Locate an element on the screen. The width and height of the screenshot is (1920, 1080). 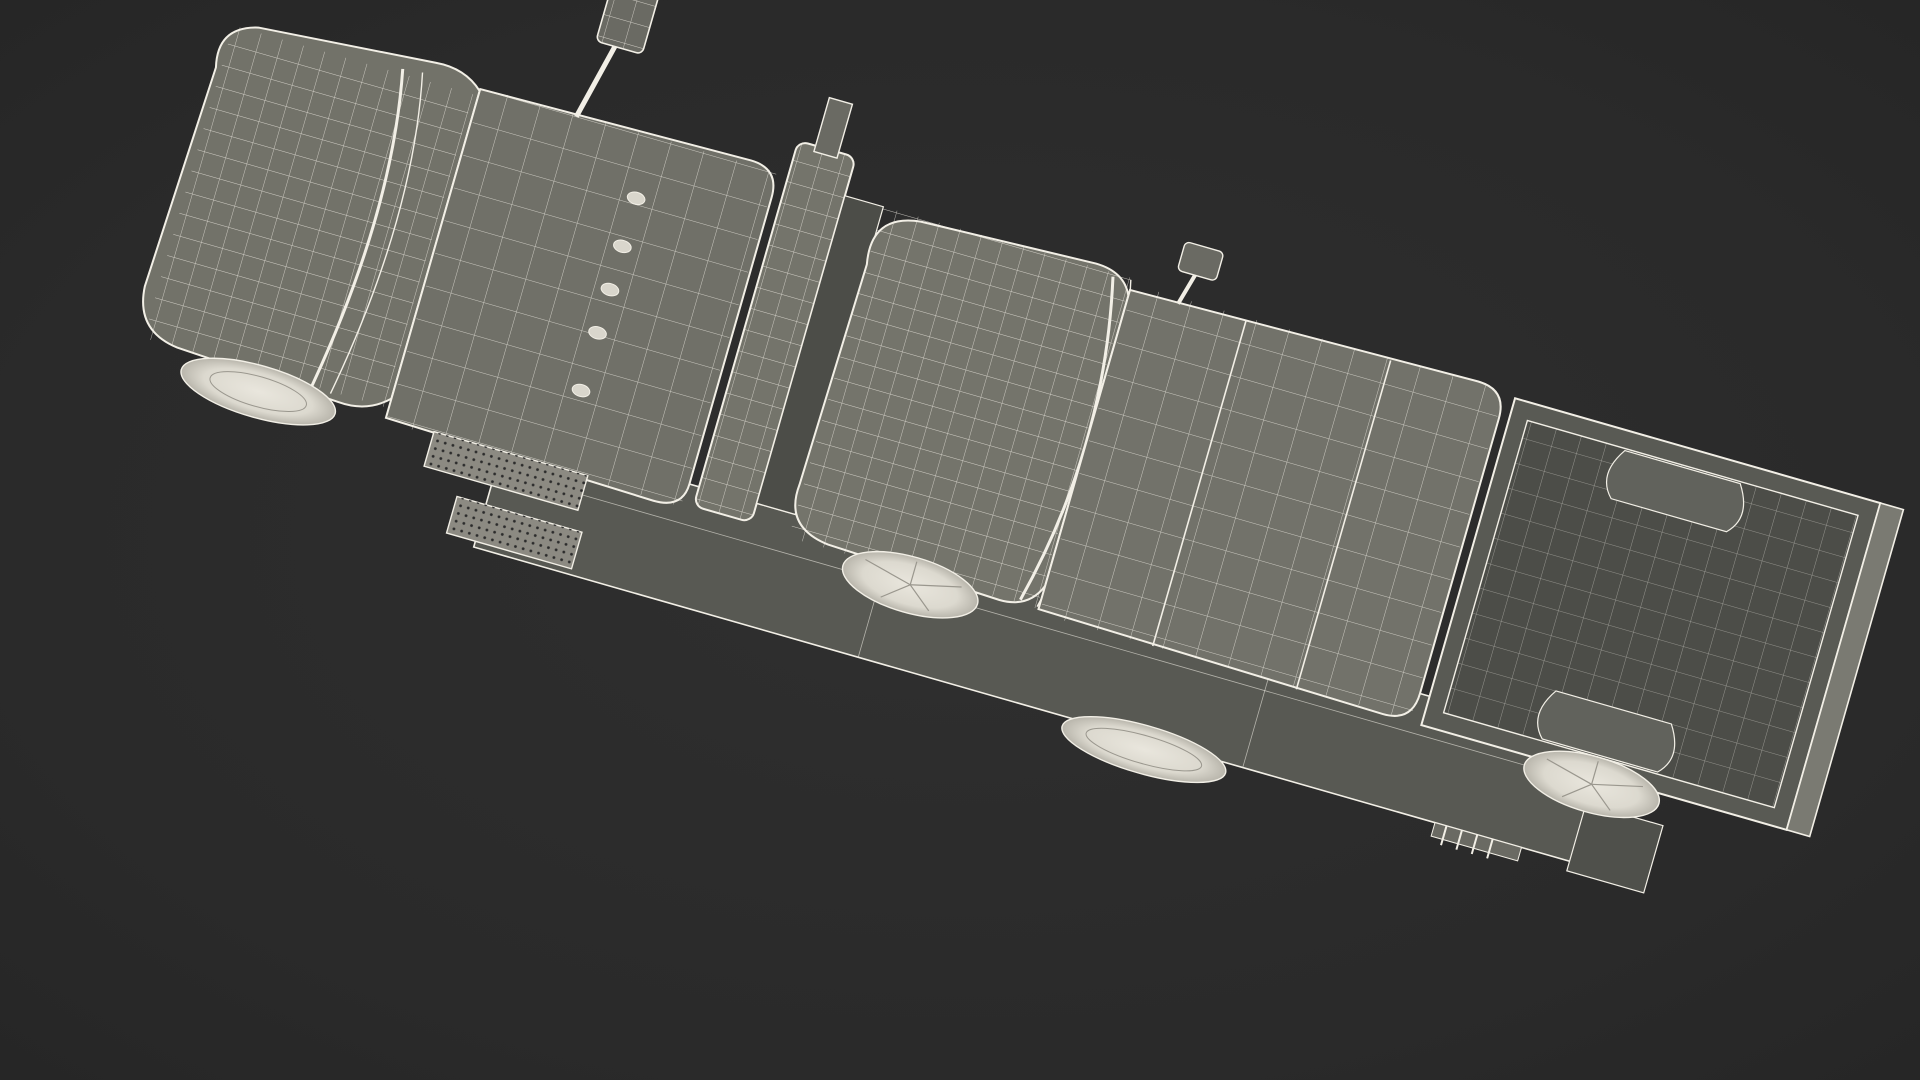
side-mirror is located at coordinates (616, 59).